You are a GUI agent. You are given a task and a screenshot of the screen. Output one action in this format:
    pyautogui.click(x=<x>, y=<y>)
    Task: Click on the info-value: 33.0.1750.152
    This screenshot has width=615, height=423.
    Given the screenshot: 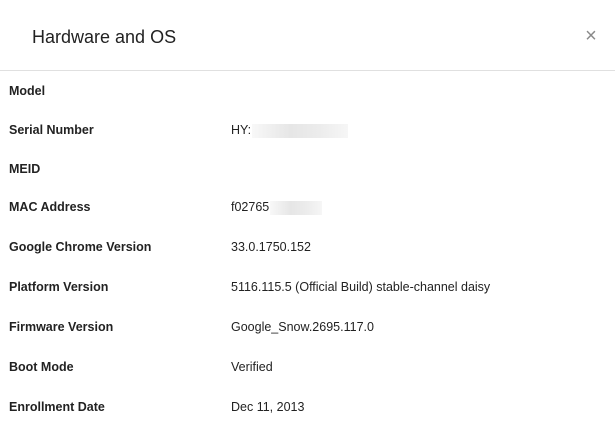 What is the action you would take?
    pyautogui.click(x=271, y=247)
    